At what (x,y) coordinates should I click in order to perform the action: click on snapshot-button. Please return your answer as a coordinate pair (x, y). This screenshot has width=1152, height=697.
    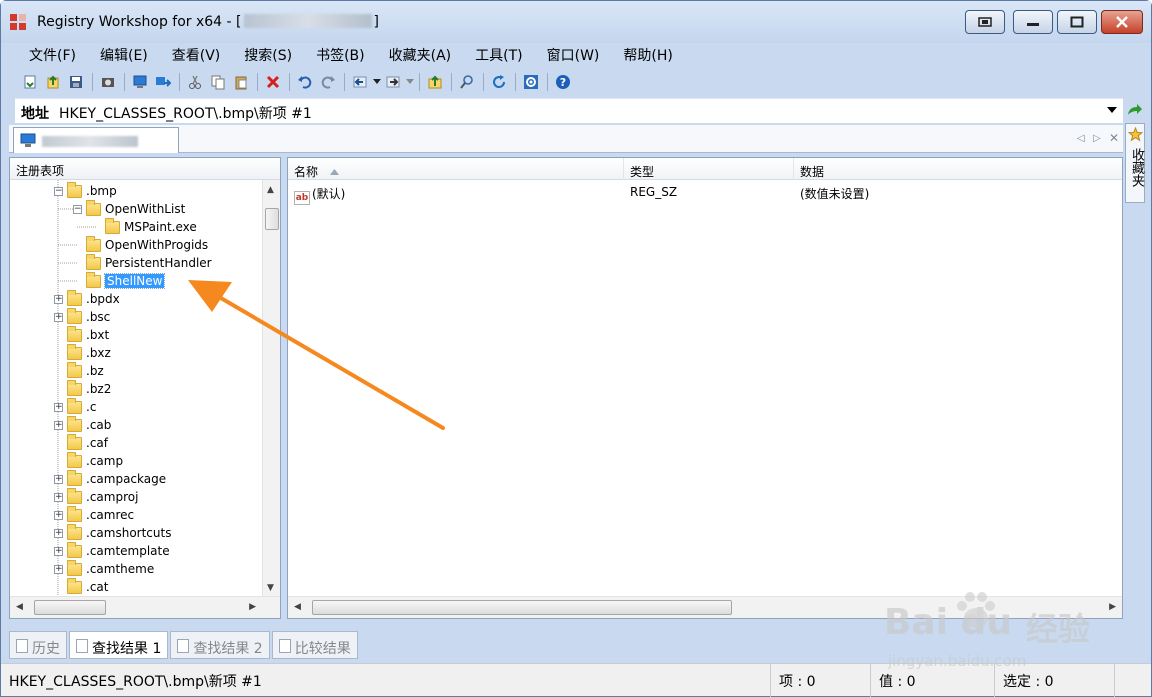
    Looking at the image, I should click on (108, 82).